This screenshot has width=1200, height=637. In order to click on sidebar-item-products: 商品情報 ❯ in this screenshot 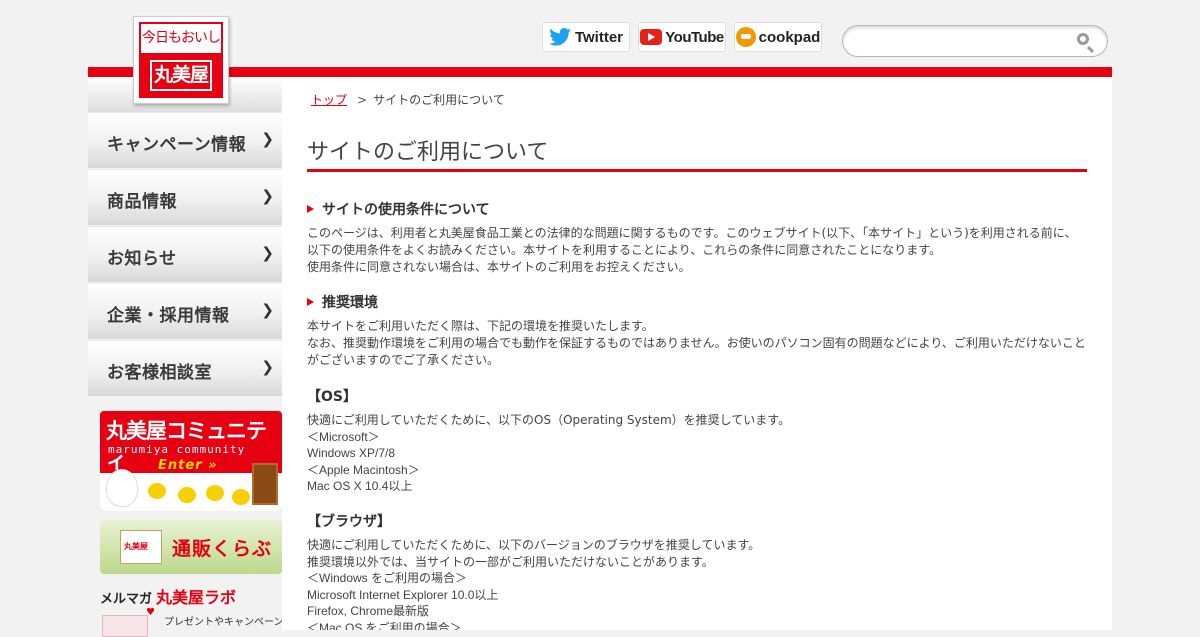, I will do `click(185, 197)`.